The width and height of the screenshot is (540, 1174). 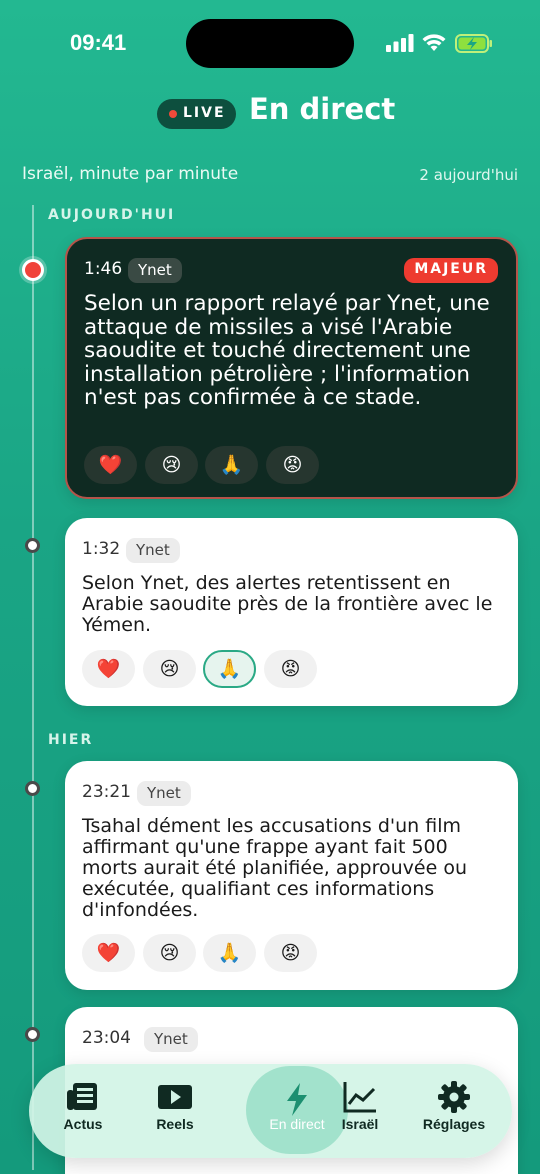 What do you see at coordinates (434, 42) in the screenshot?
I see `wifi-icon` at bounding box center [434, 42].